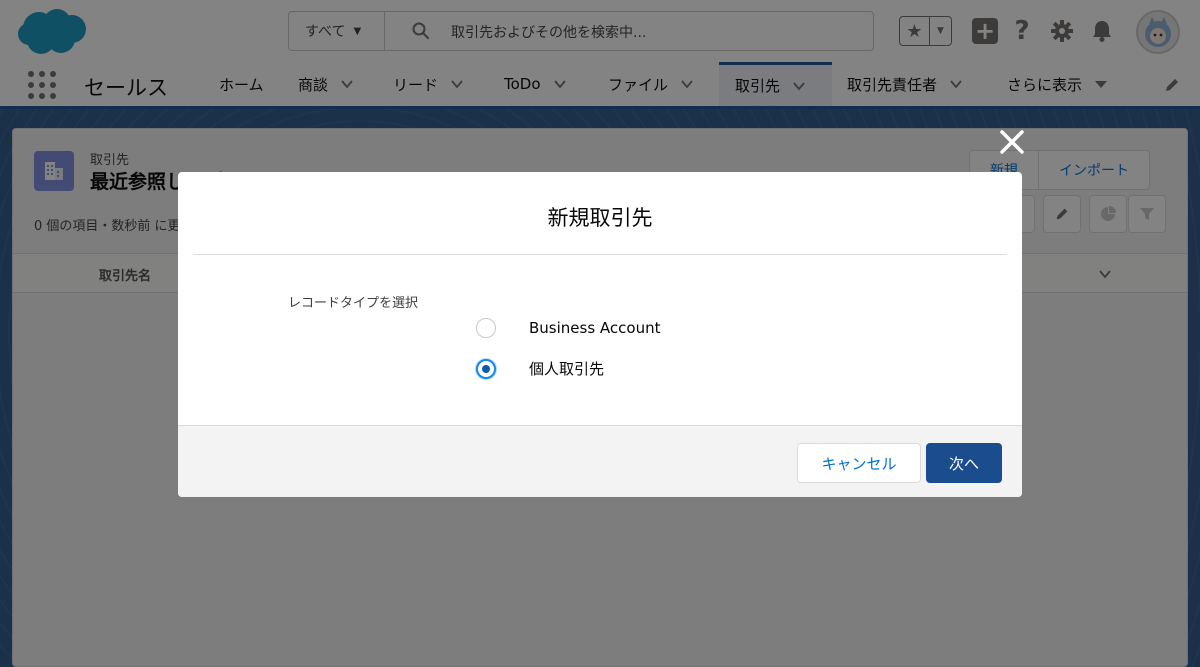  What do you see at coordinates (486, 368) in the screenshot?
I see `radio-button-checked` at bounding box center [486, 368].